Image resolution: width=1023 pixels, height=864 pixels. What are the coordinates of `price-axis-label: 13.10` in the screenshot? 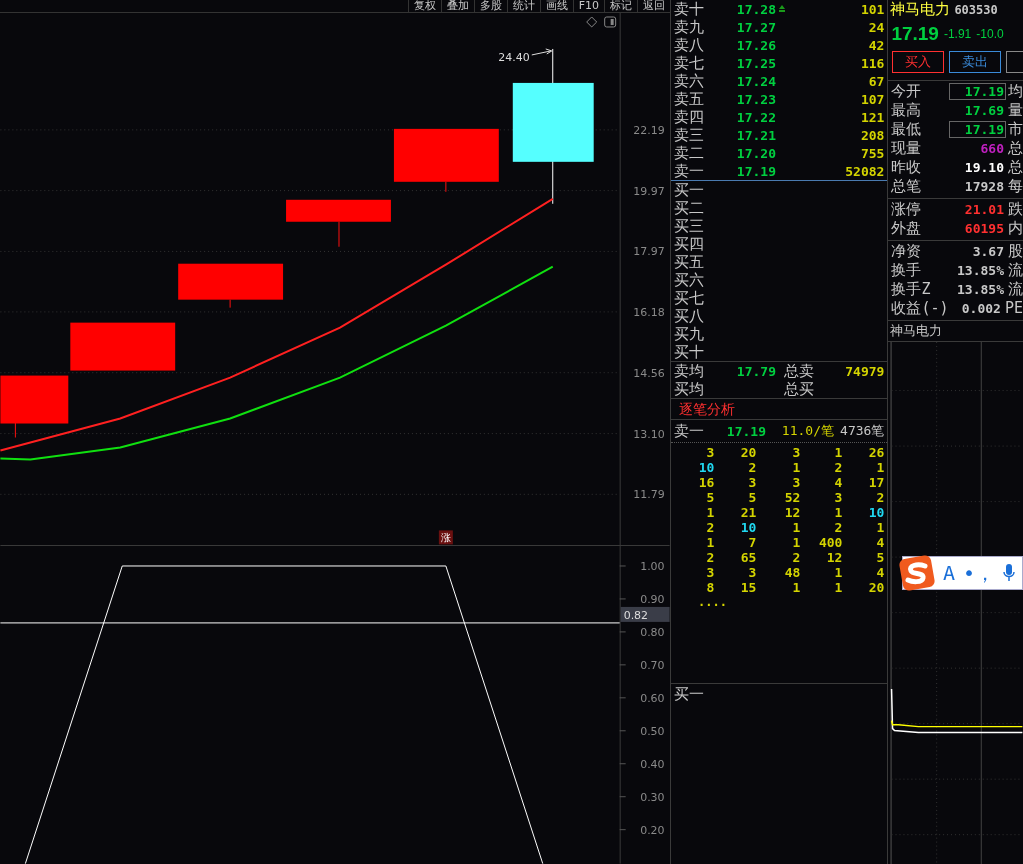 It's located at (649, 434).